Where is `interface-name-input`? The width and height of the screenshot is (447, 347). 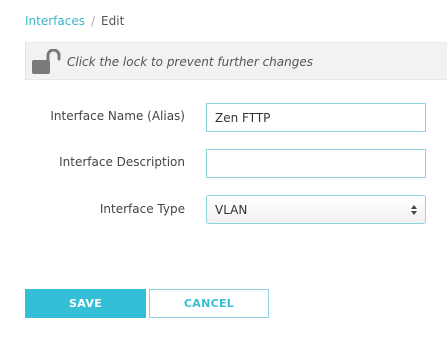
interface-name-input is located at coordinates (316, 117).